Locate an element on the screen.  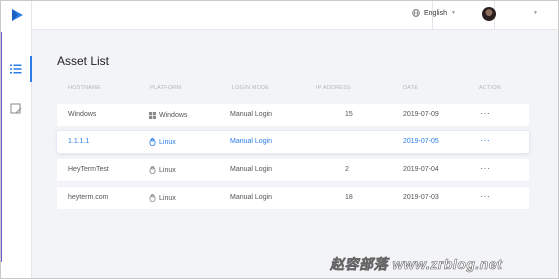
platform-cell: Windows is located at coordinates (167, 115).